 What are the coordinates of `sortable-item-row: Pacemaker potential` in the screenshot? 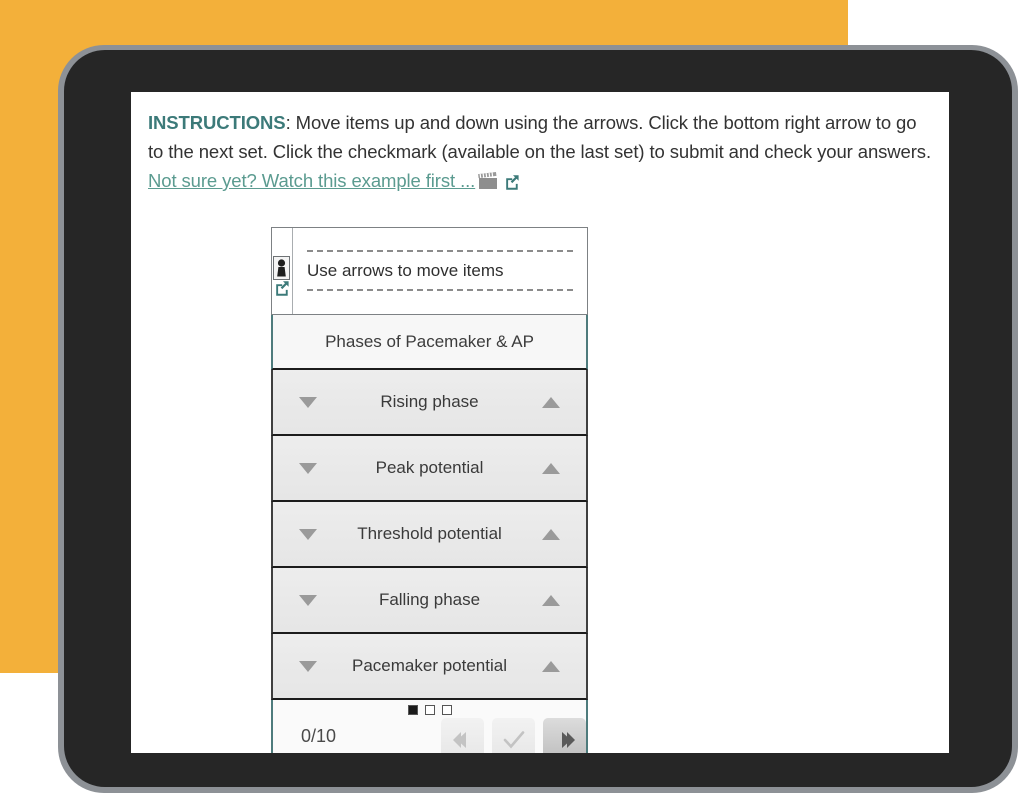 It's located at (429, 667).